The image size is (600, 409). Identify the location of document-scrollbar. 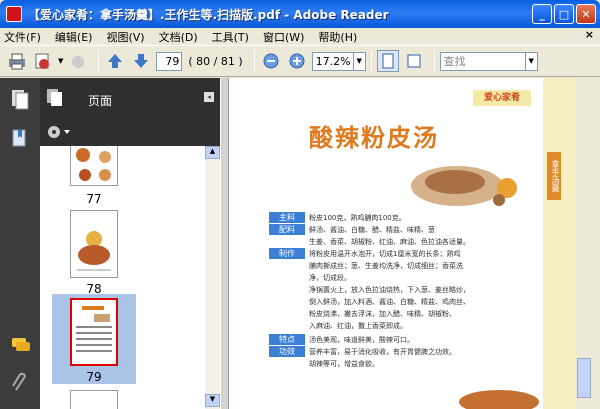
(587, 243).